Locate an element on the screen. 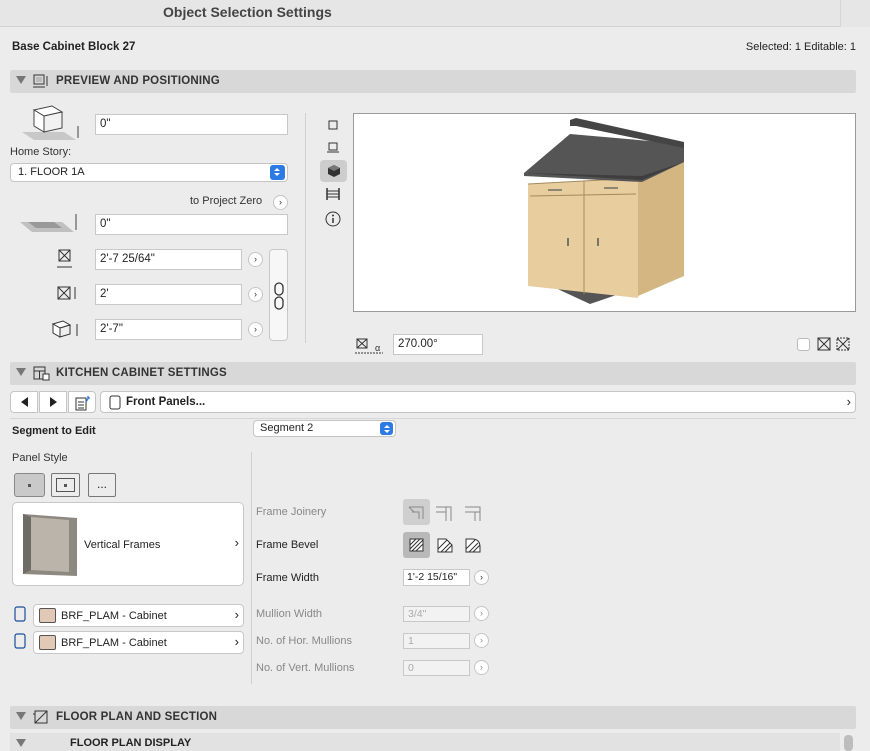 This screenshot has width=870, height=751. width-arrow-button: › is located at coordinates (255, 259).